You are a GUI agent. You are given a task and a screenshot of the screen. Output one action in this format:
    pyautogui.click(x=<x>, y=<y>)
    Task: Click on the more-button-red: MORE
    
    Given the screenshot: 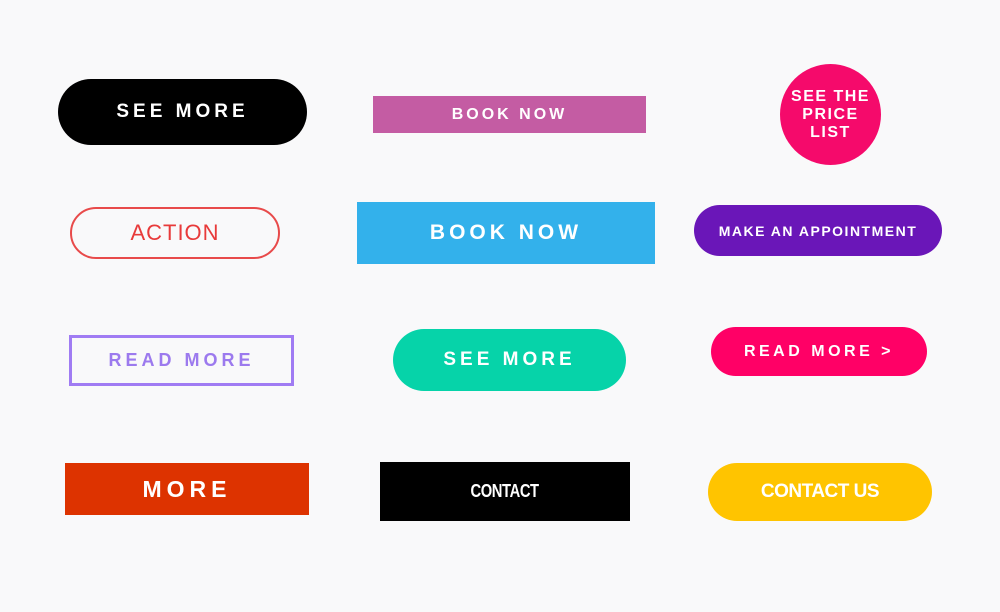 What is the action you would take?
    pyautogui.click(x=187, y=489)
    